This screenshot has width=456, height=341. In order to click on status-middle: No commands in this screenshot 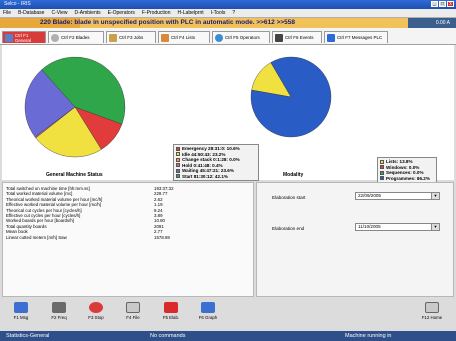, I will do `click(168, 336)`.